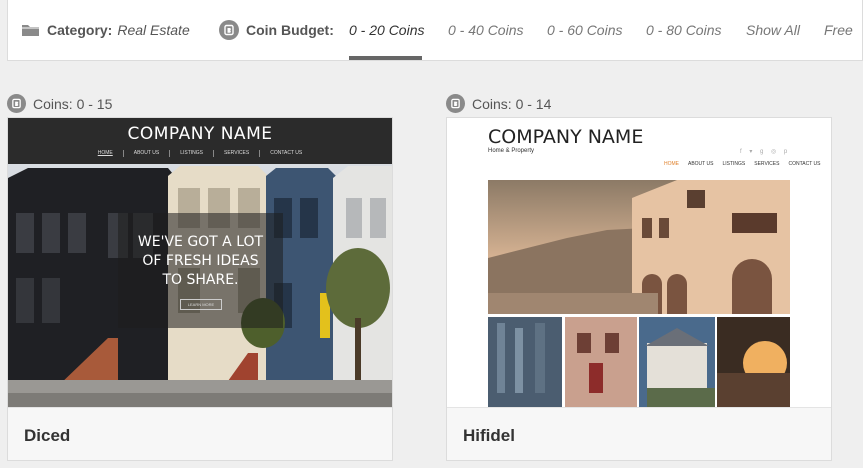 The width and height of the screenshot is (863, 468). Describe the element at coordinates (290, 30) in the screenshot. I see `coin-budget-label: Coin Budget:` at that location.